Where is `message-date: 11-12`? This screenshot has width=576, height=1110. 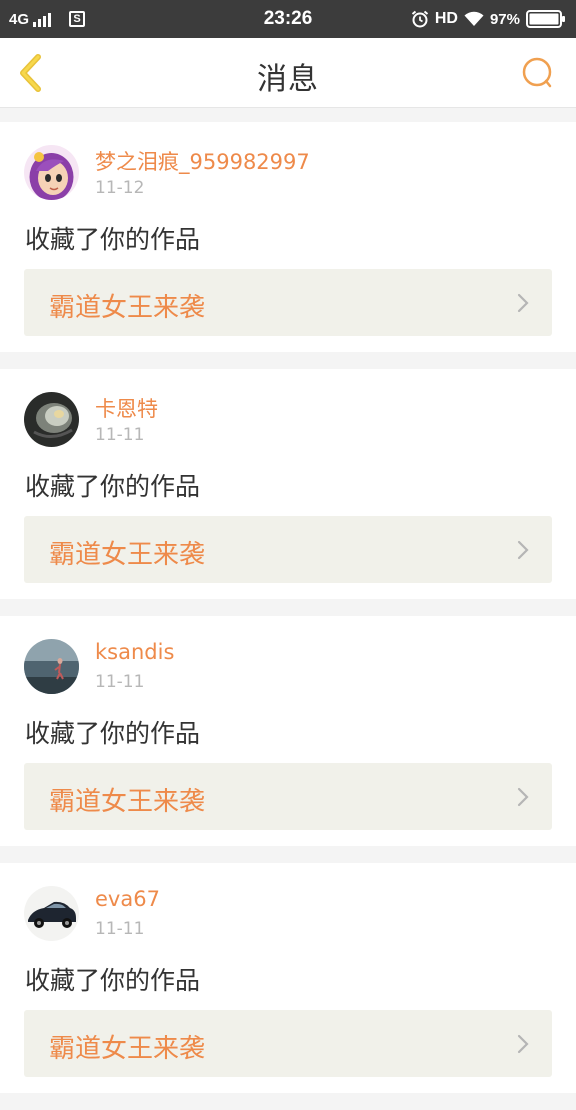 message-date: 11-12 is located at coordinates (120, 188).